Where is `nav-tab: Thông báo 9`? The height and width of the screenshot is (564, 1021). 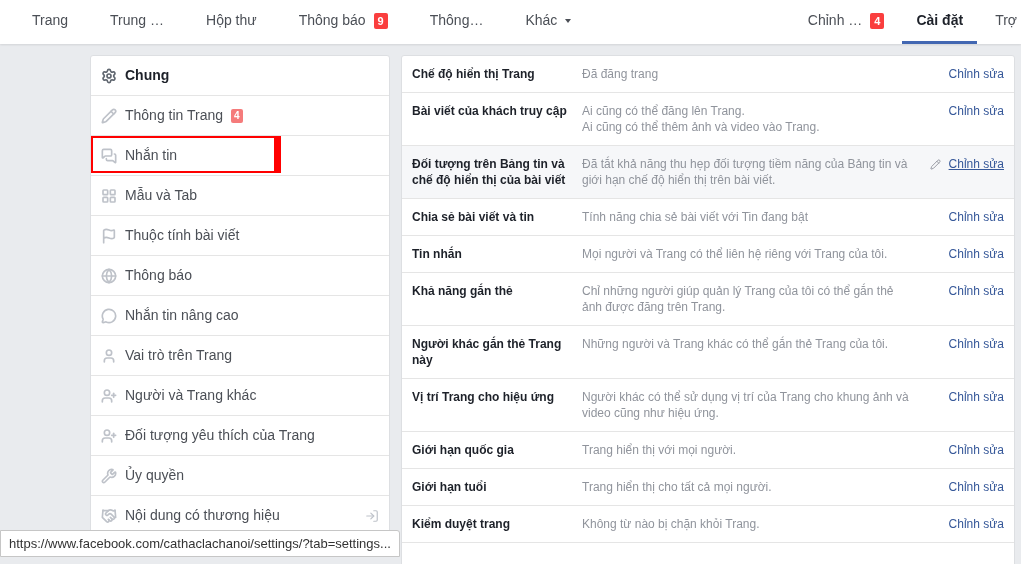 nav-tab: Thông báo 9 is located at coordinates (343, 22).